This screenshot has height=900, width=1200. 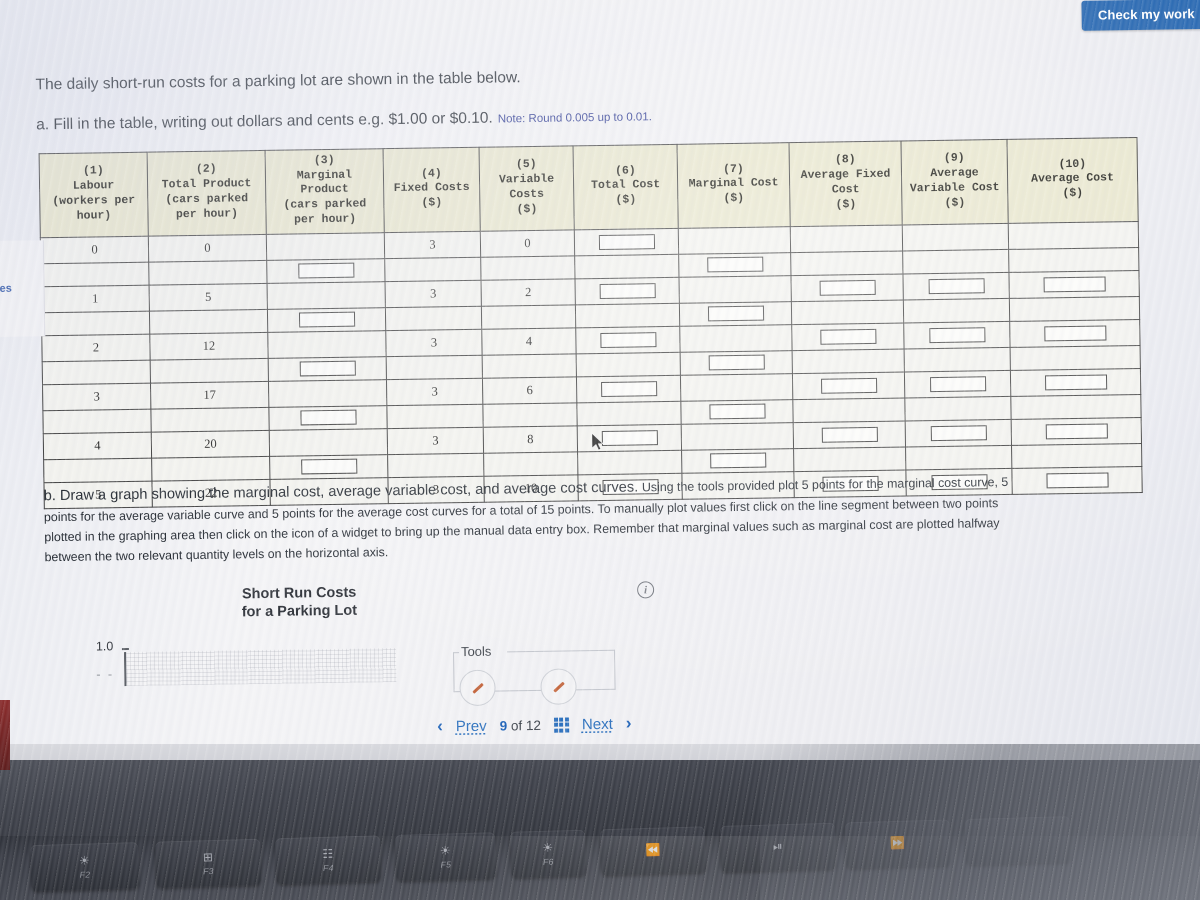 What do you see at coordinates (207, 193) in the screenshot?
I see `th-total-product: (2) Total Product (cars parked per hour)` at bounding box center [207, 193].